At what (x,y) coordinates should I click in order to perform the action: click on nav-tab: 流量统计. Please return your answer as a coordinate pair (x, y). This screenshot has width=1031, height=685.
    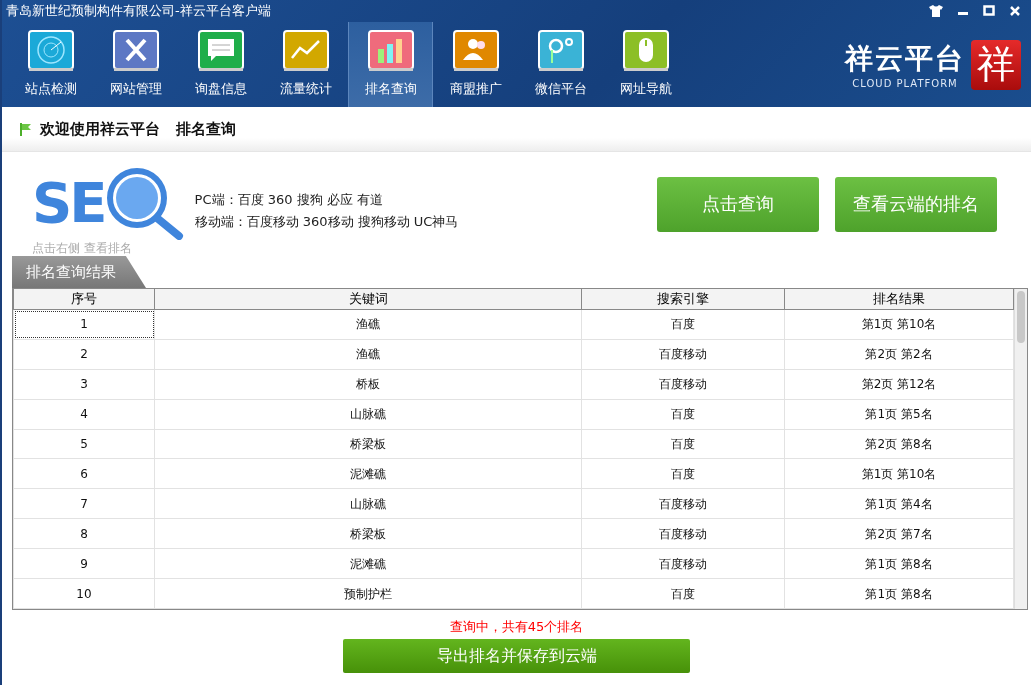
    Looking at the image, I should click on (305, 64).